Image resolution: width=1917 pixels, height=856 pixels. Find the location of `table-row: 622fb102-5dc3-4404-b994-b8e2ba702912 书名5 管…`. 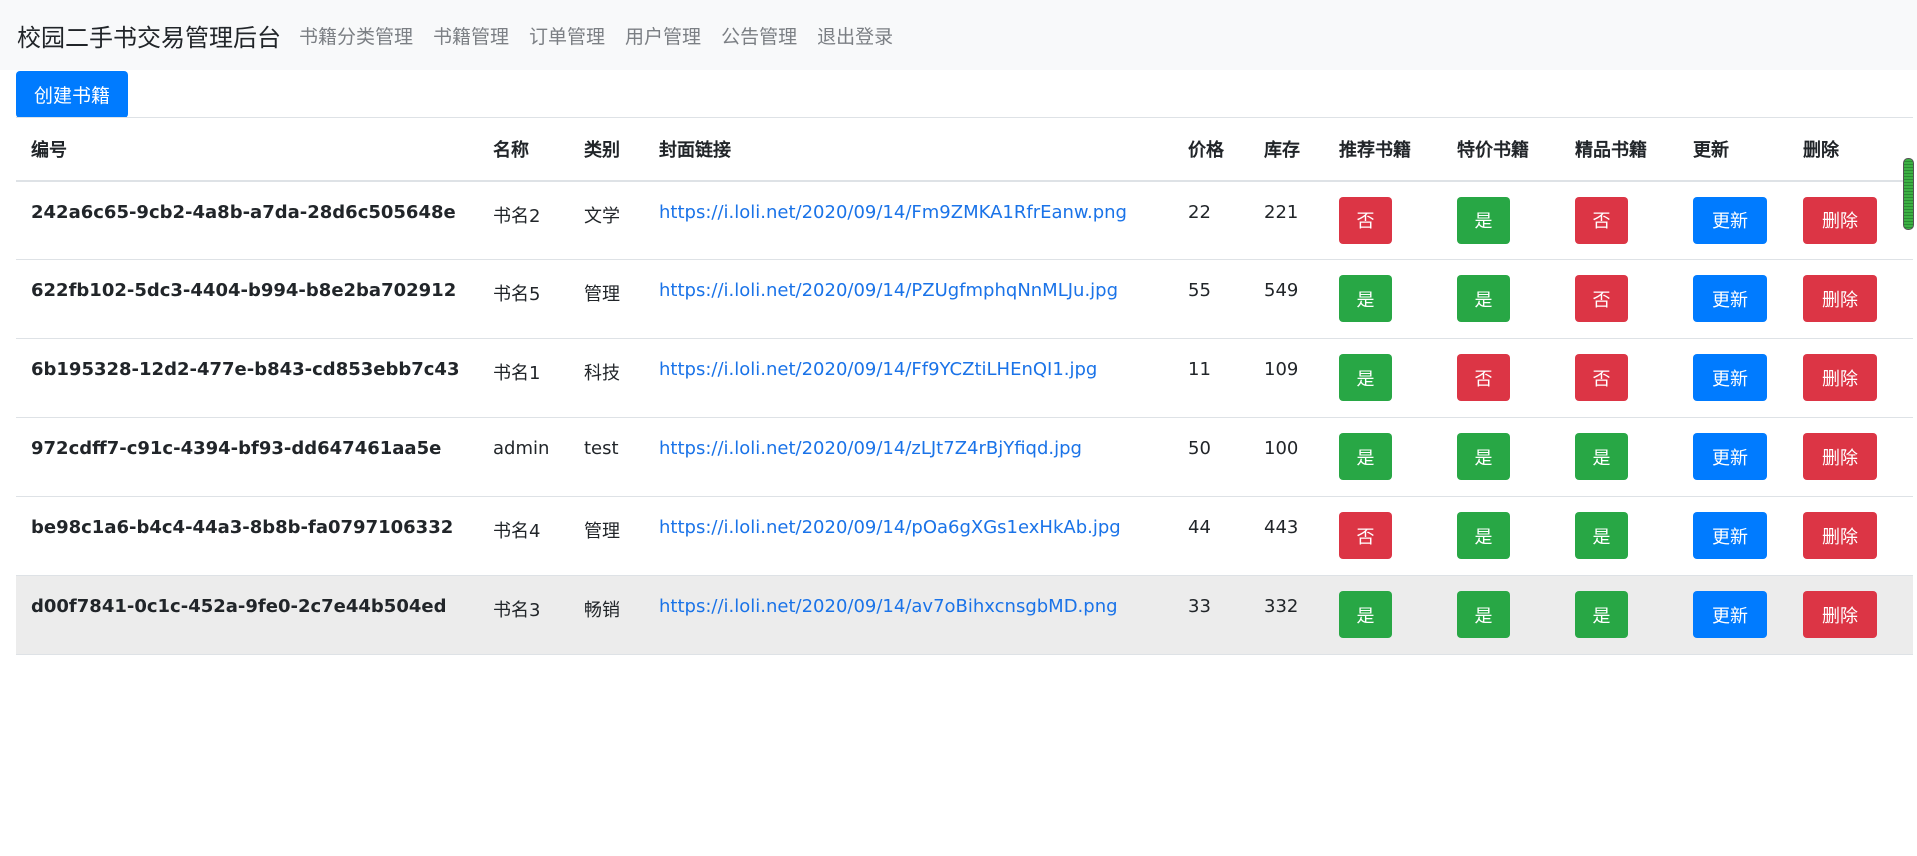

table-row: 622fb102-5dc3-4404-b994-b8e2ba702912 书名5 管… is located at coordinates (964, 299).